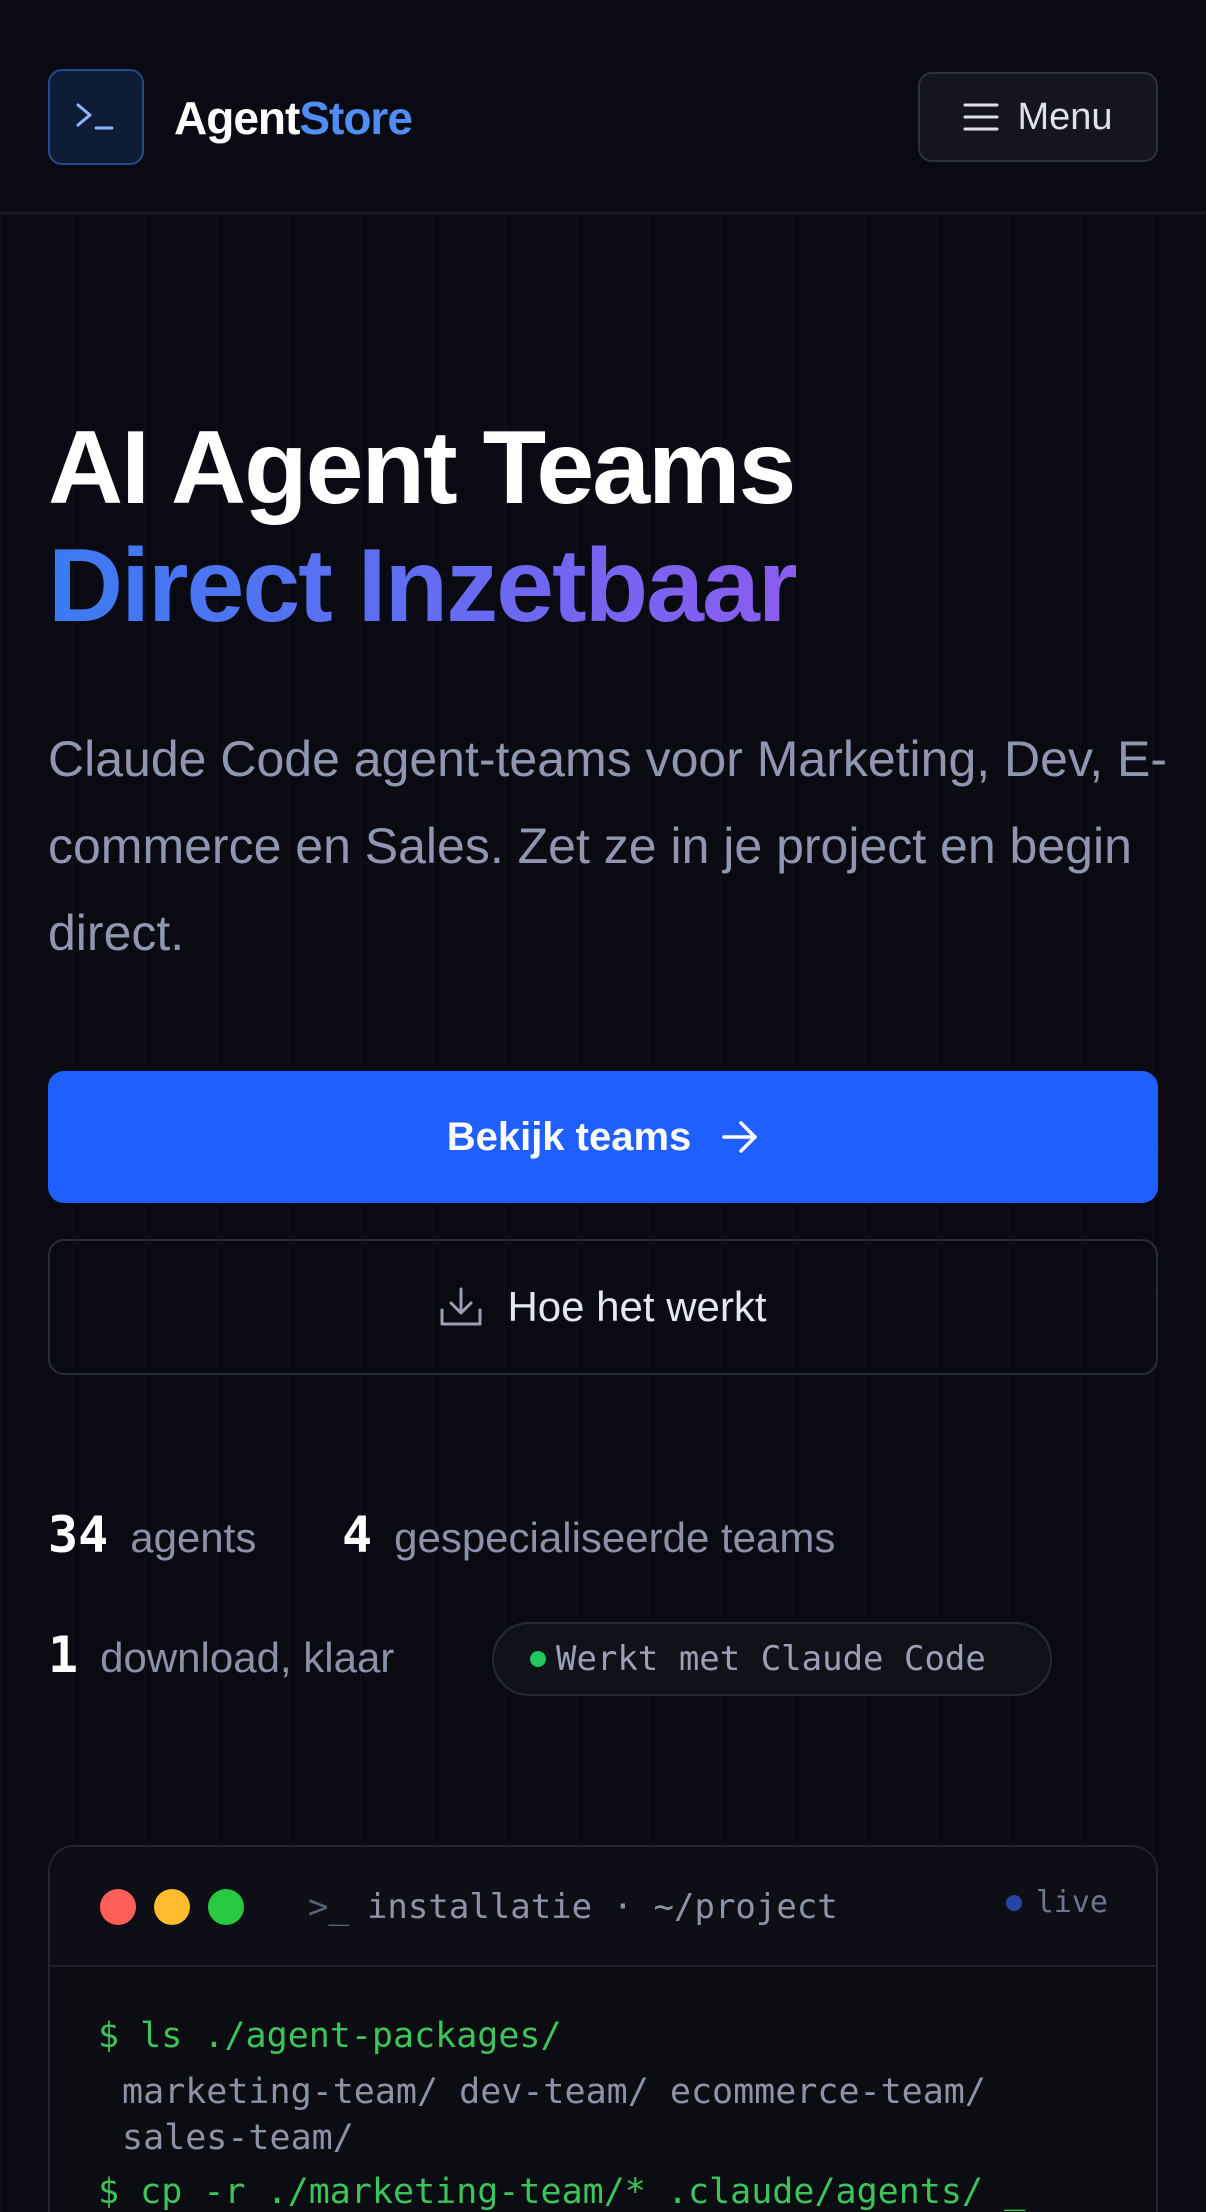 The image size is (1206, 2212). I want to click on terminal-title-text: installatie · ~/project, so click(602, 1907).